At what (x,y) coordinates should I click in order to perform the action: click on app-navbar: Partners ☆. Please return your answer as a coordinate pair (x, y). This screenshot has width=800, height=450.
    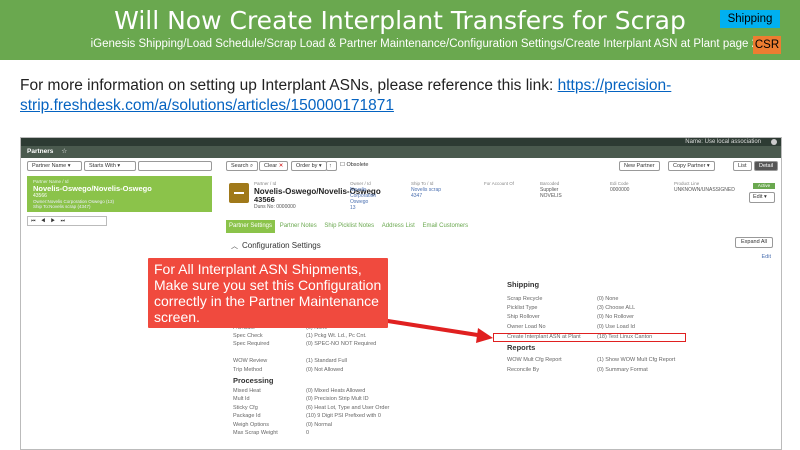
    Looking at the image, I should click on (401, 152).